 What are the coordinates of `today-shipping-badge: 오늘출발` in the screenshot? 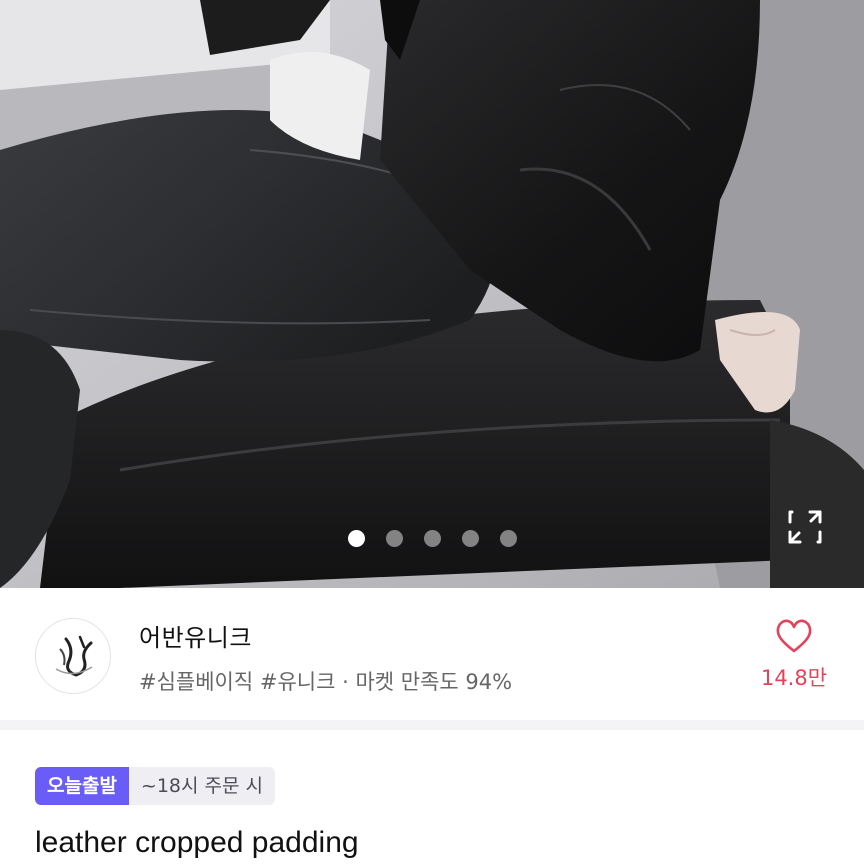 It's located at (82, 786).